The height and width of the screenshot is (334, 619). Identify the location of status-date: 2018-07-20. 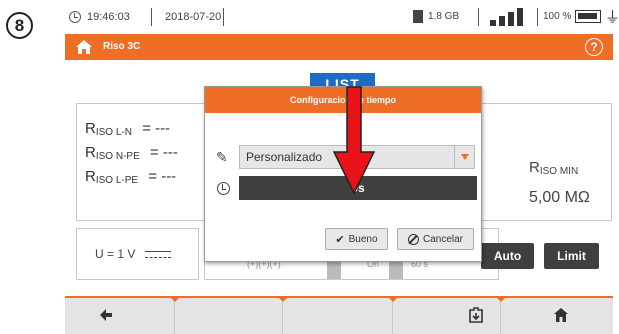
(193, 17).